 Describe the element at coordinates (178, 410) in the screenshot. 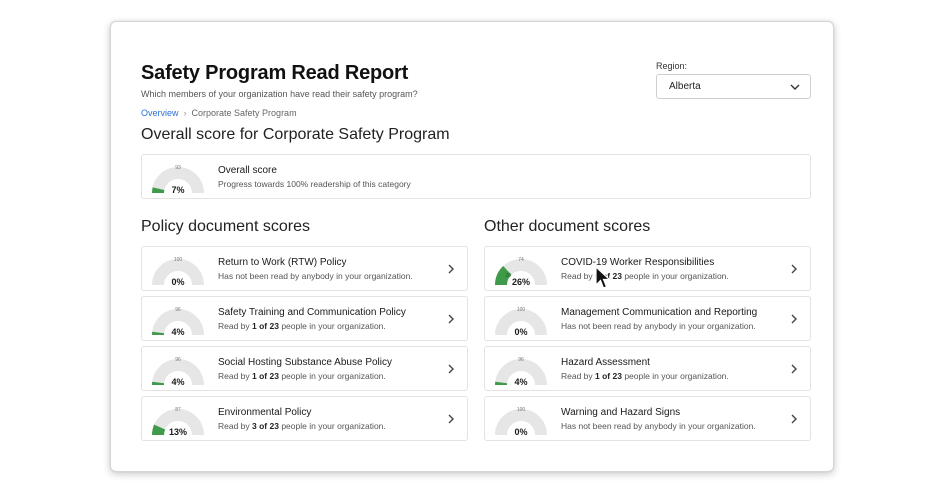

I see `gauge-remaining-label: 87` at that location.